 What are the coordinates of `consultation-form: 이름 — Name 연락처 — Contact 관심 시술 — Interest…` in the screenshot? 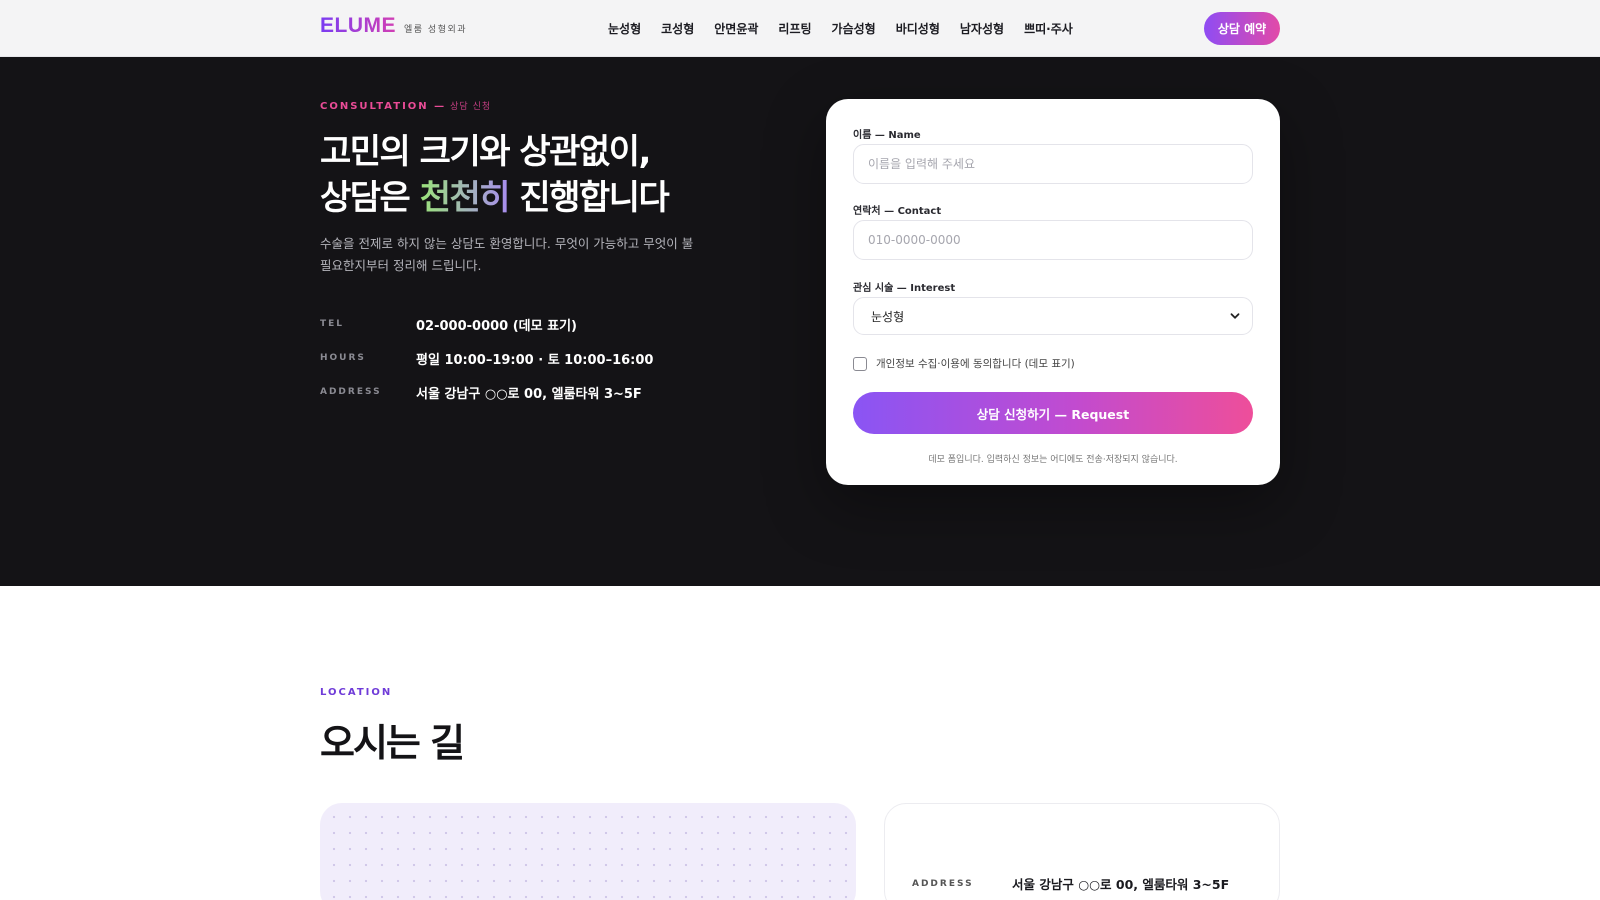 It's located at (1053, 292).